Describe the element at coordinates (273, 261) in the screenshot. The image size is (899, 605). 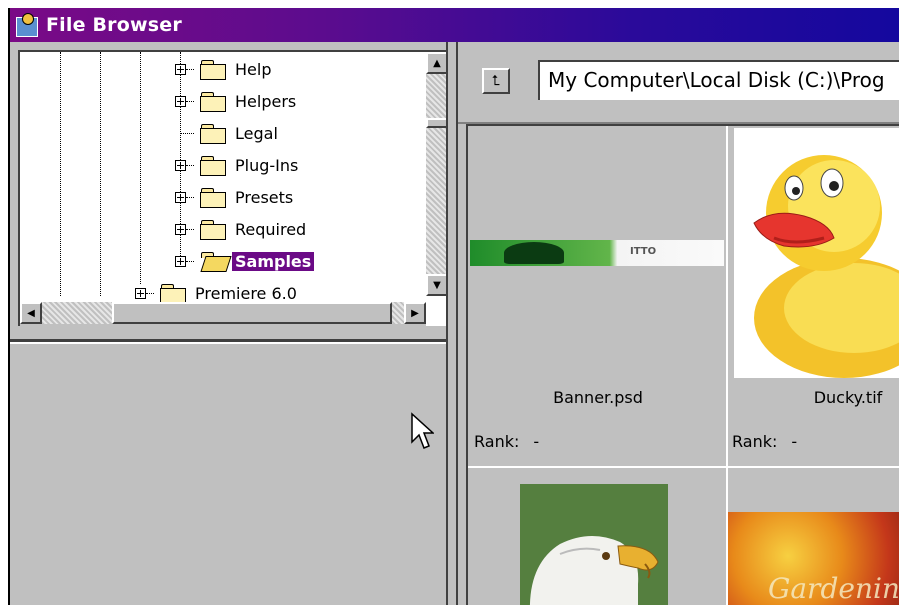
I see `tree-item-label-selected: Samples` at that location.